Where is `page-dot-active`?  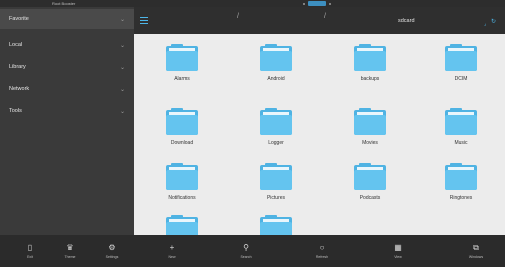
page-dot-active is located at coordinates (317, 3).